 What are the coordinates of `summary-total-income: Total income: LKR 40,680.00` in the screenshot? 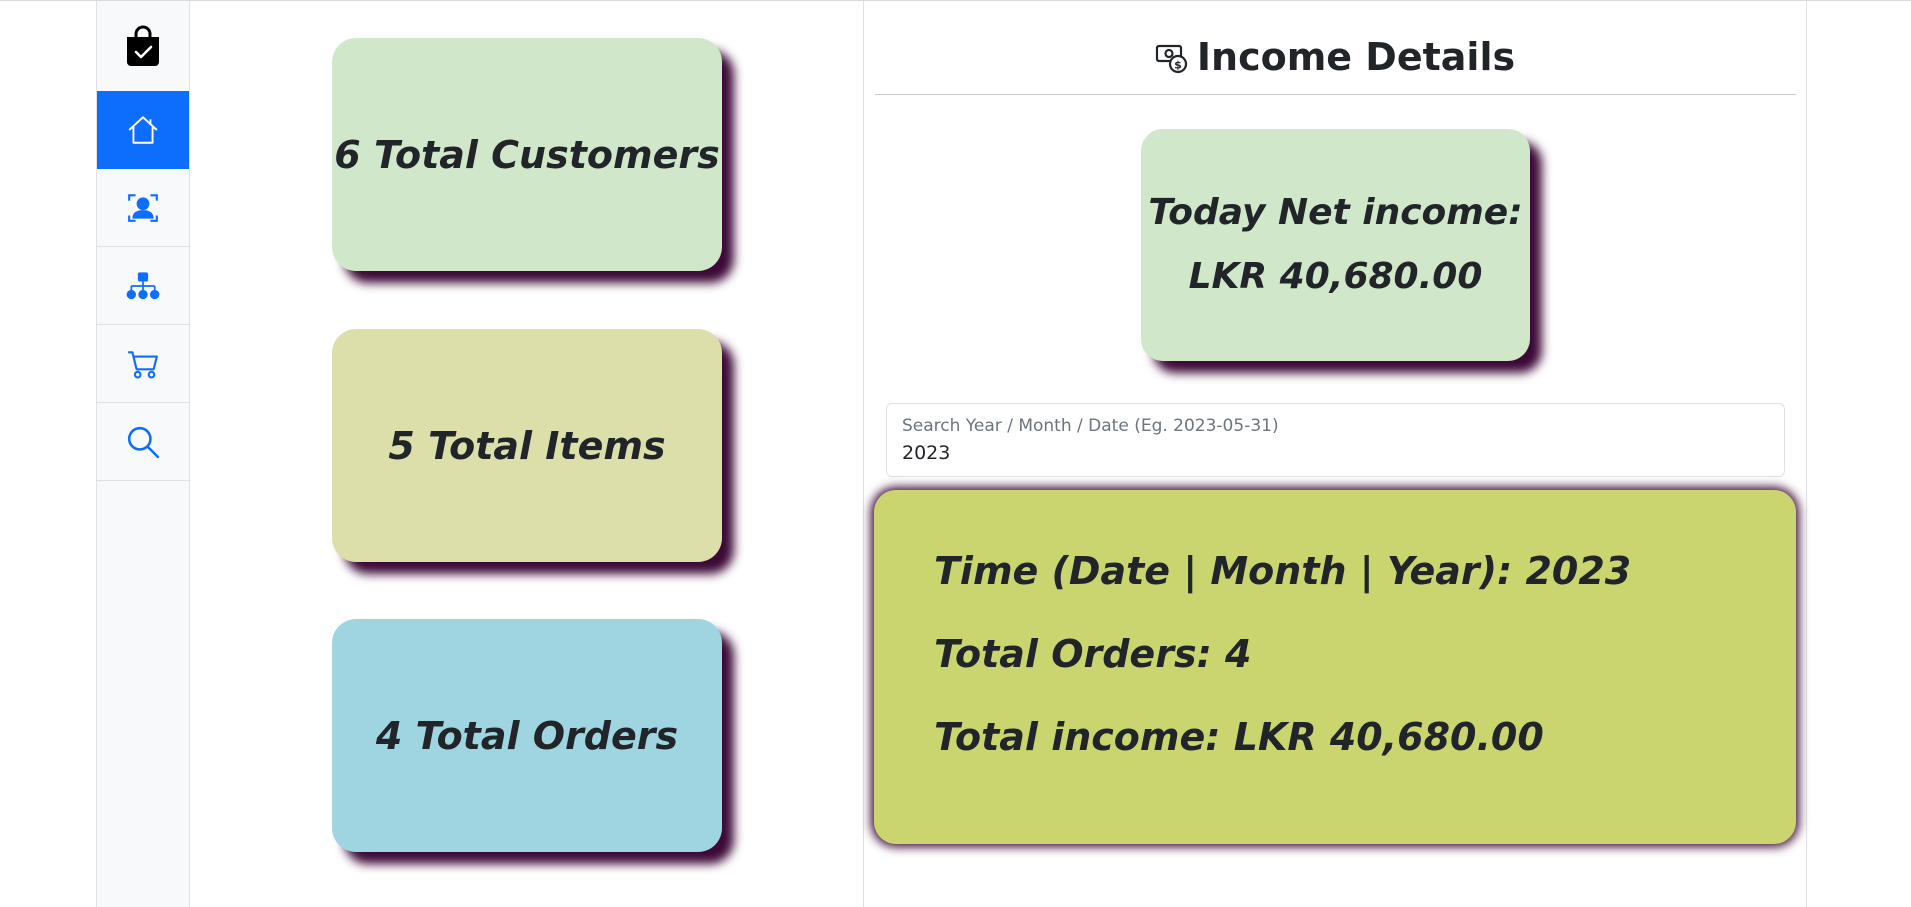 It's located at (1239, 737).